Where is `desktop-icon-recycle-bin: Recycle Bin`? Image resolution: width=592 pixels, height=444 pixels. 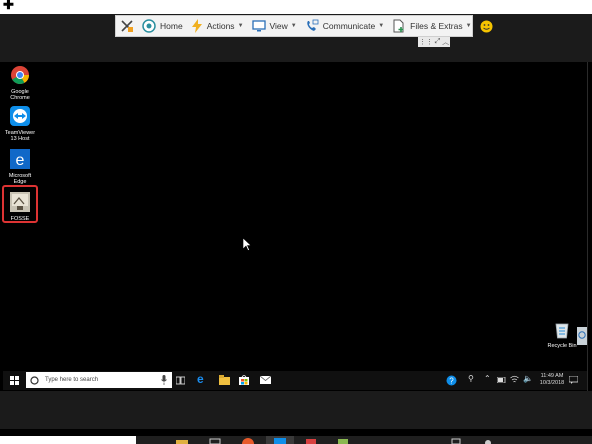 desktop-icon-recycle-bin: Recycle Bin is located at coordinates (562, 334).